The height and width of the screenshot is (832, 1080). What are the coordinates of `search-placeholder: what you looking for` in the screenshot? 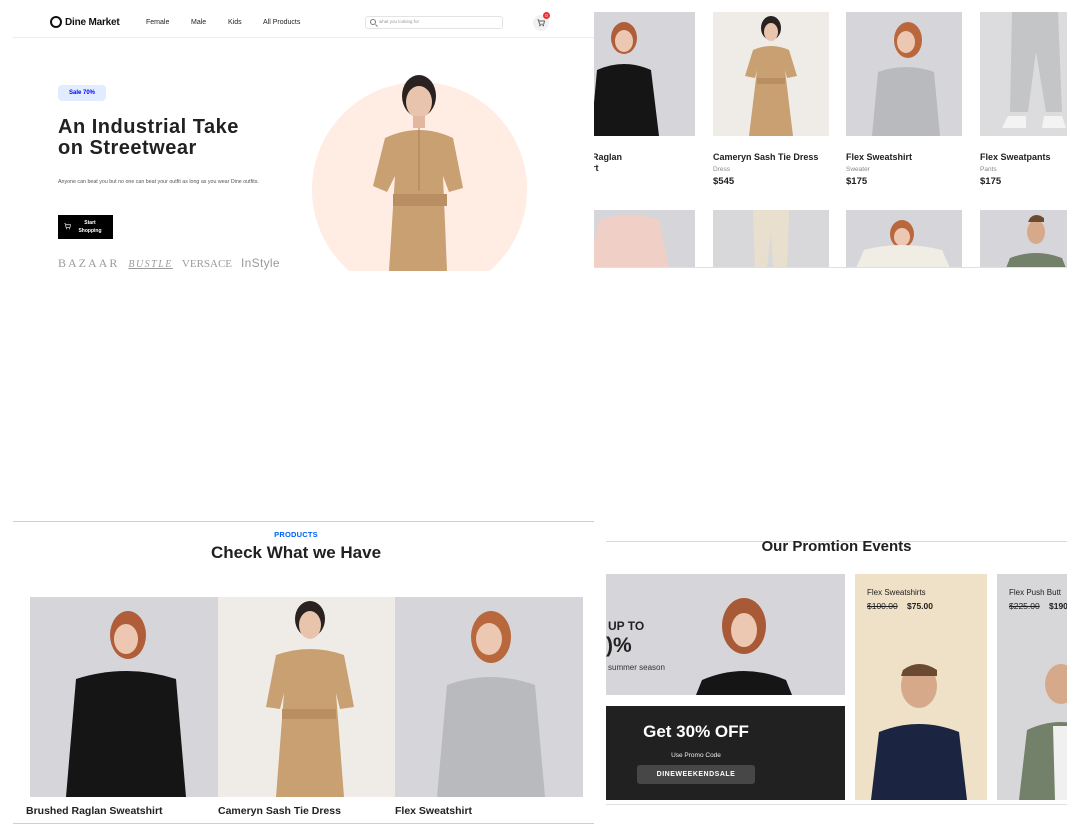 It's located at (399, 21).